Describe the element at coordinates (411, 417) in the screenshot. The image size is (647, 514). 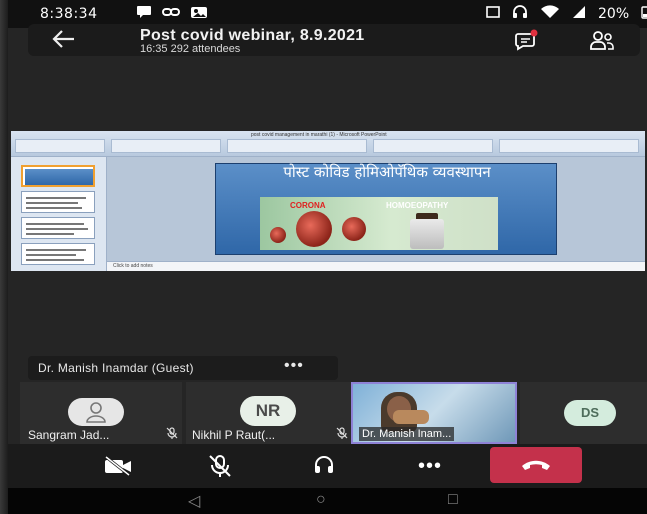
I see `participant-video-hands` at that location.